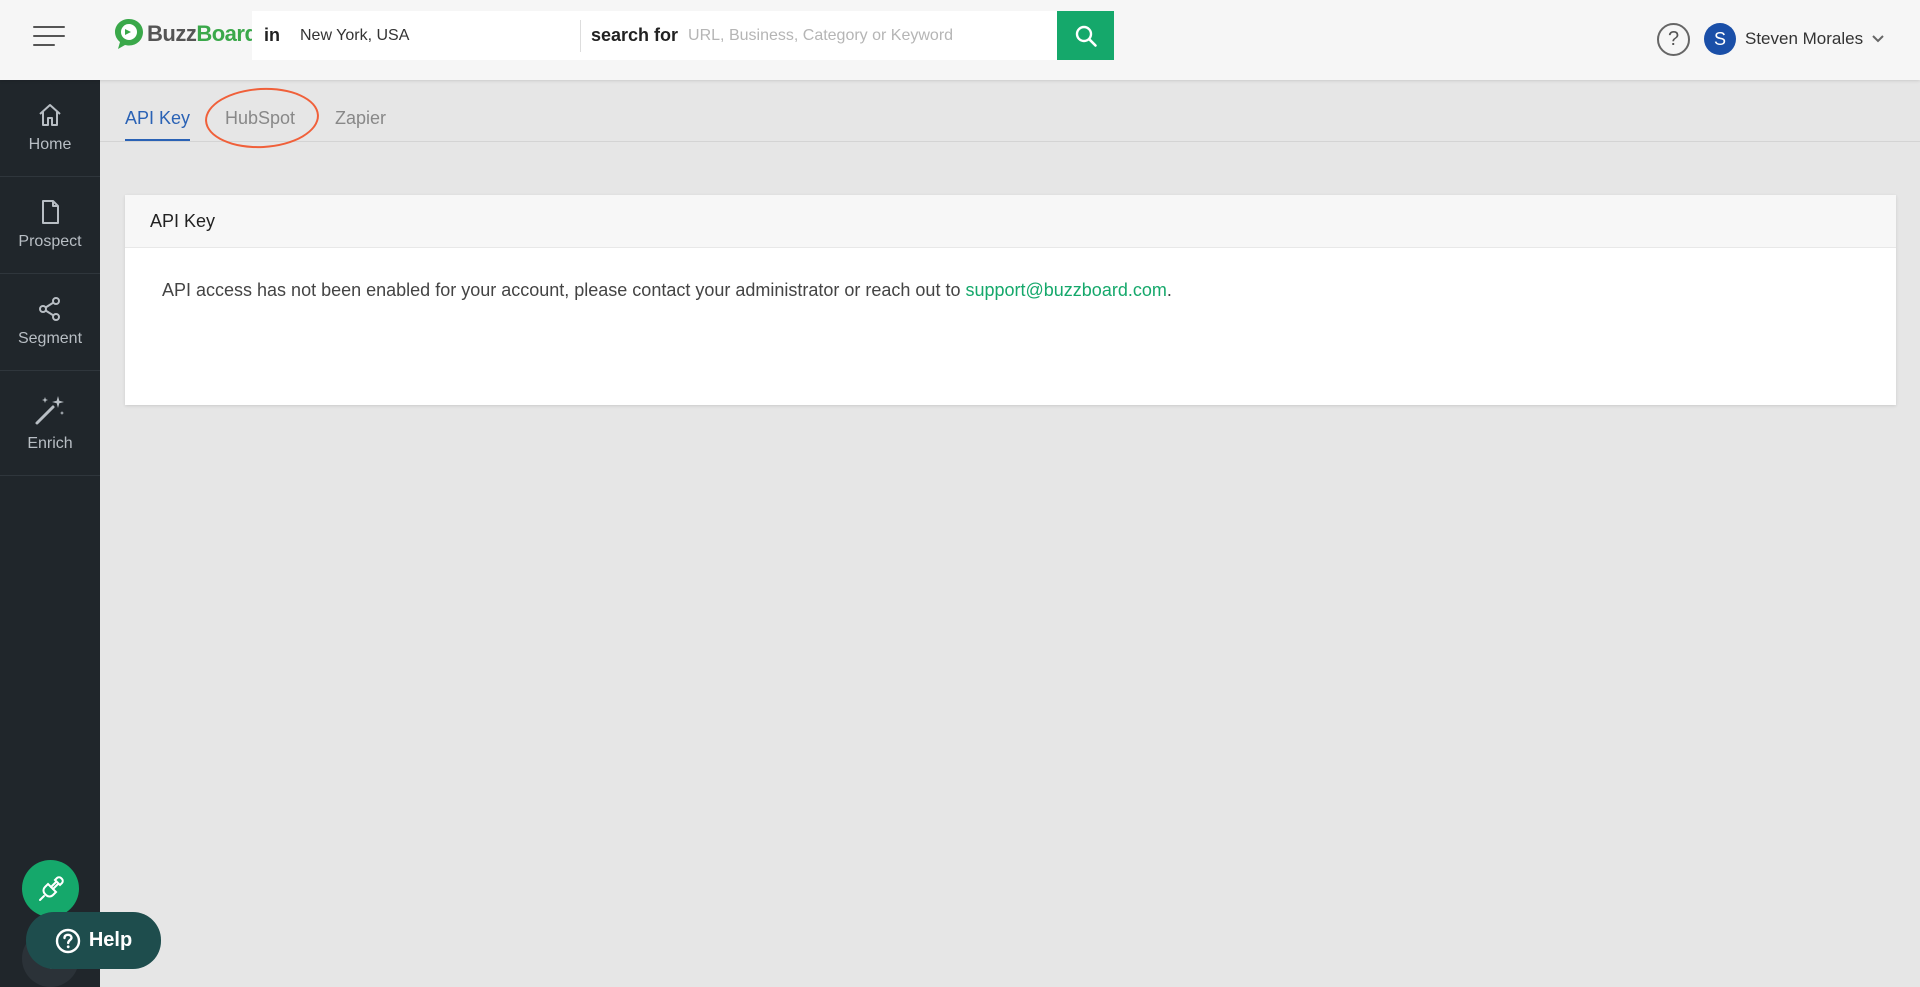 The width and height of the screenshot is (1920, 987). I want to click on magic-wand-icon, so click(49, 410).